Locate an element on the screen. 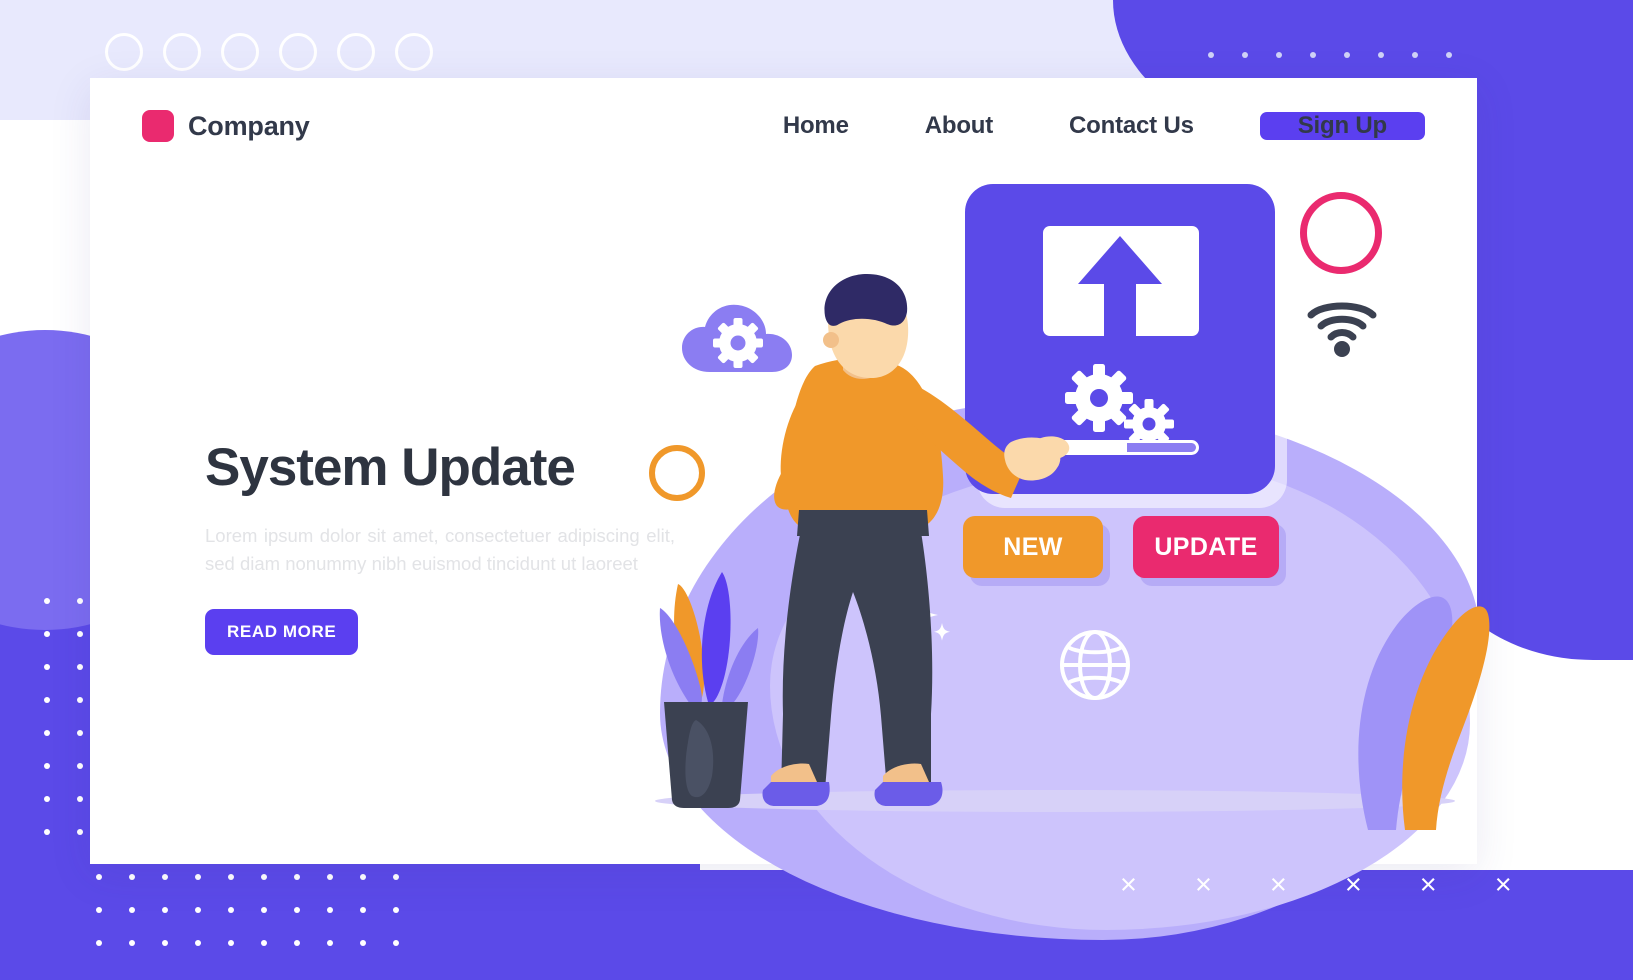  upload-arrow-icon is located at coordinates (1120, 295).